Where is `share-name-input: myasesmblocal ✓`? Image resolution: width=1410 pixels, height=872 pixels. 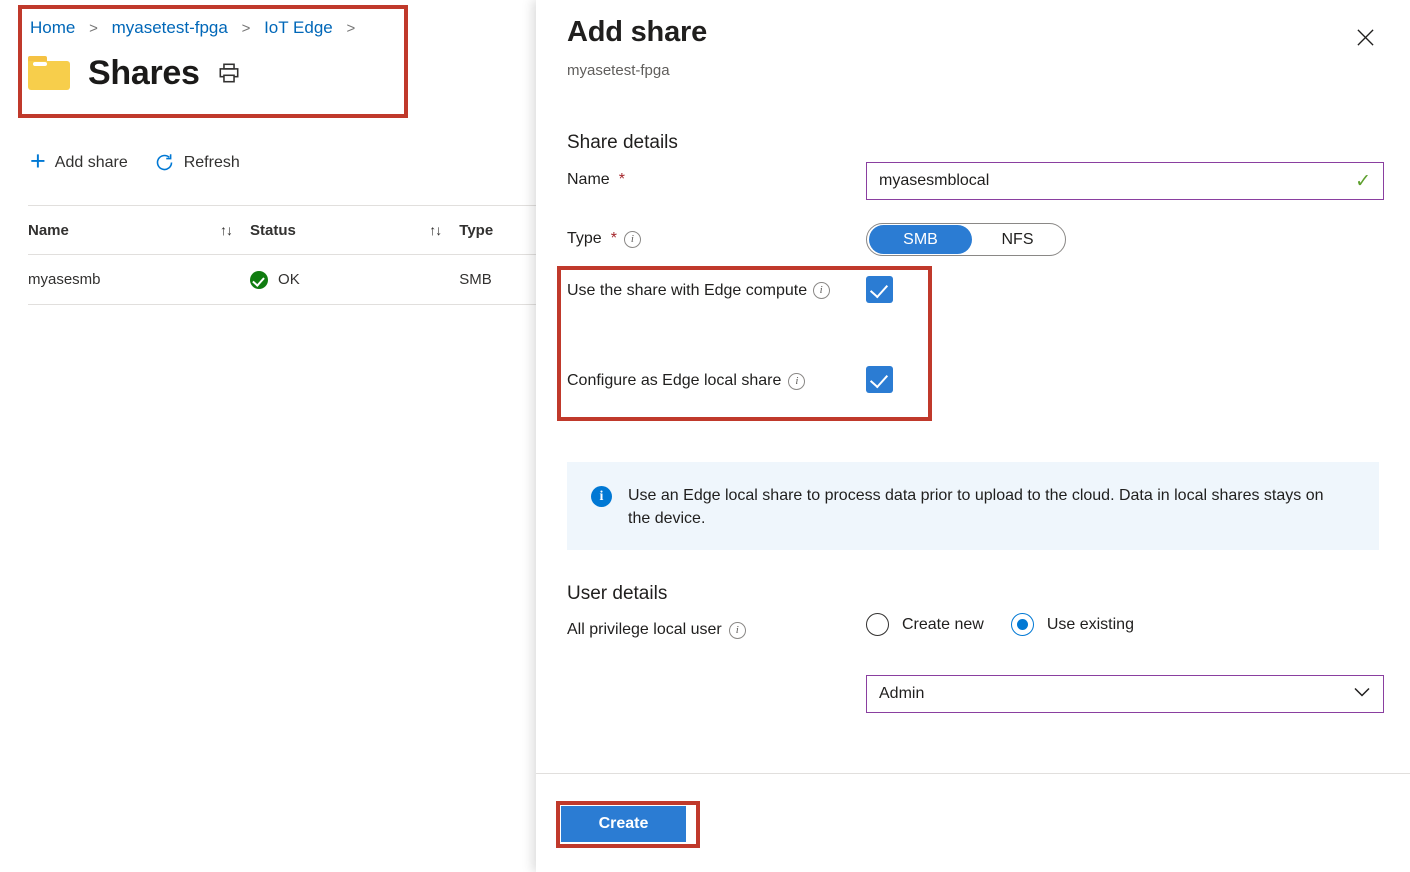
share-name-input: myasesmblocal ✓ is located at coordinates (1125, 181).